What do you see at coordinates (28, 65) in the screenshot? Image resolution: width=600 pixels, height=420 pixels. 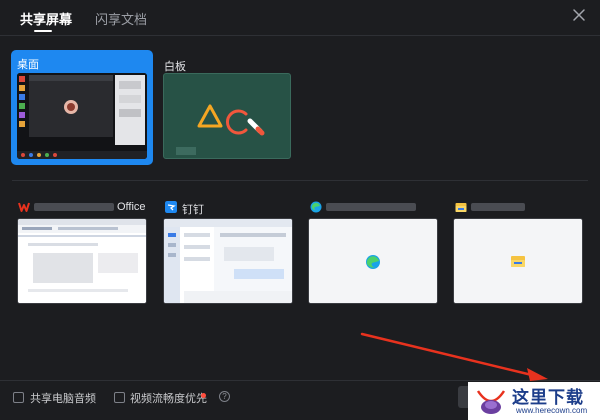 I see `screen-desktop-label: 桌面` at bounding box center [28, 65].